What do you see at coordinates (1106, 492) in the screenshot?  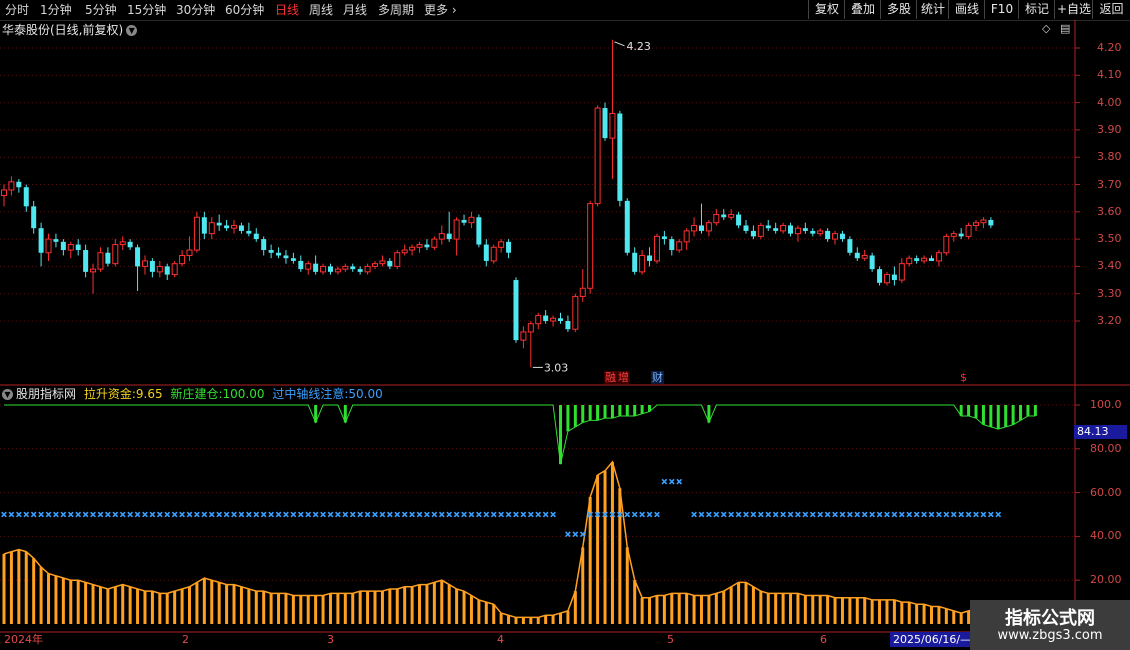 I see `indicator-label: 60.00` at bounding box center [1106, 492].